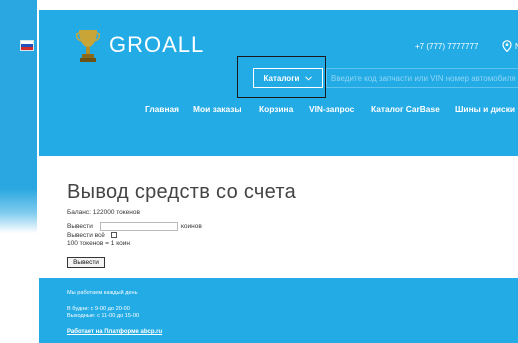  I want to click on exchange-rate-text: 100 токенов = 1 коин, so click(98, 243).